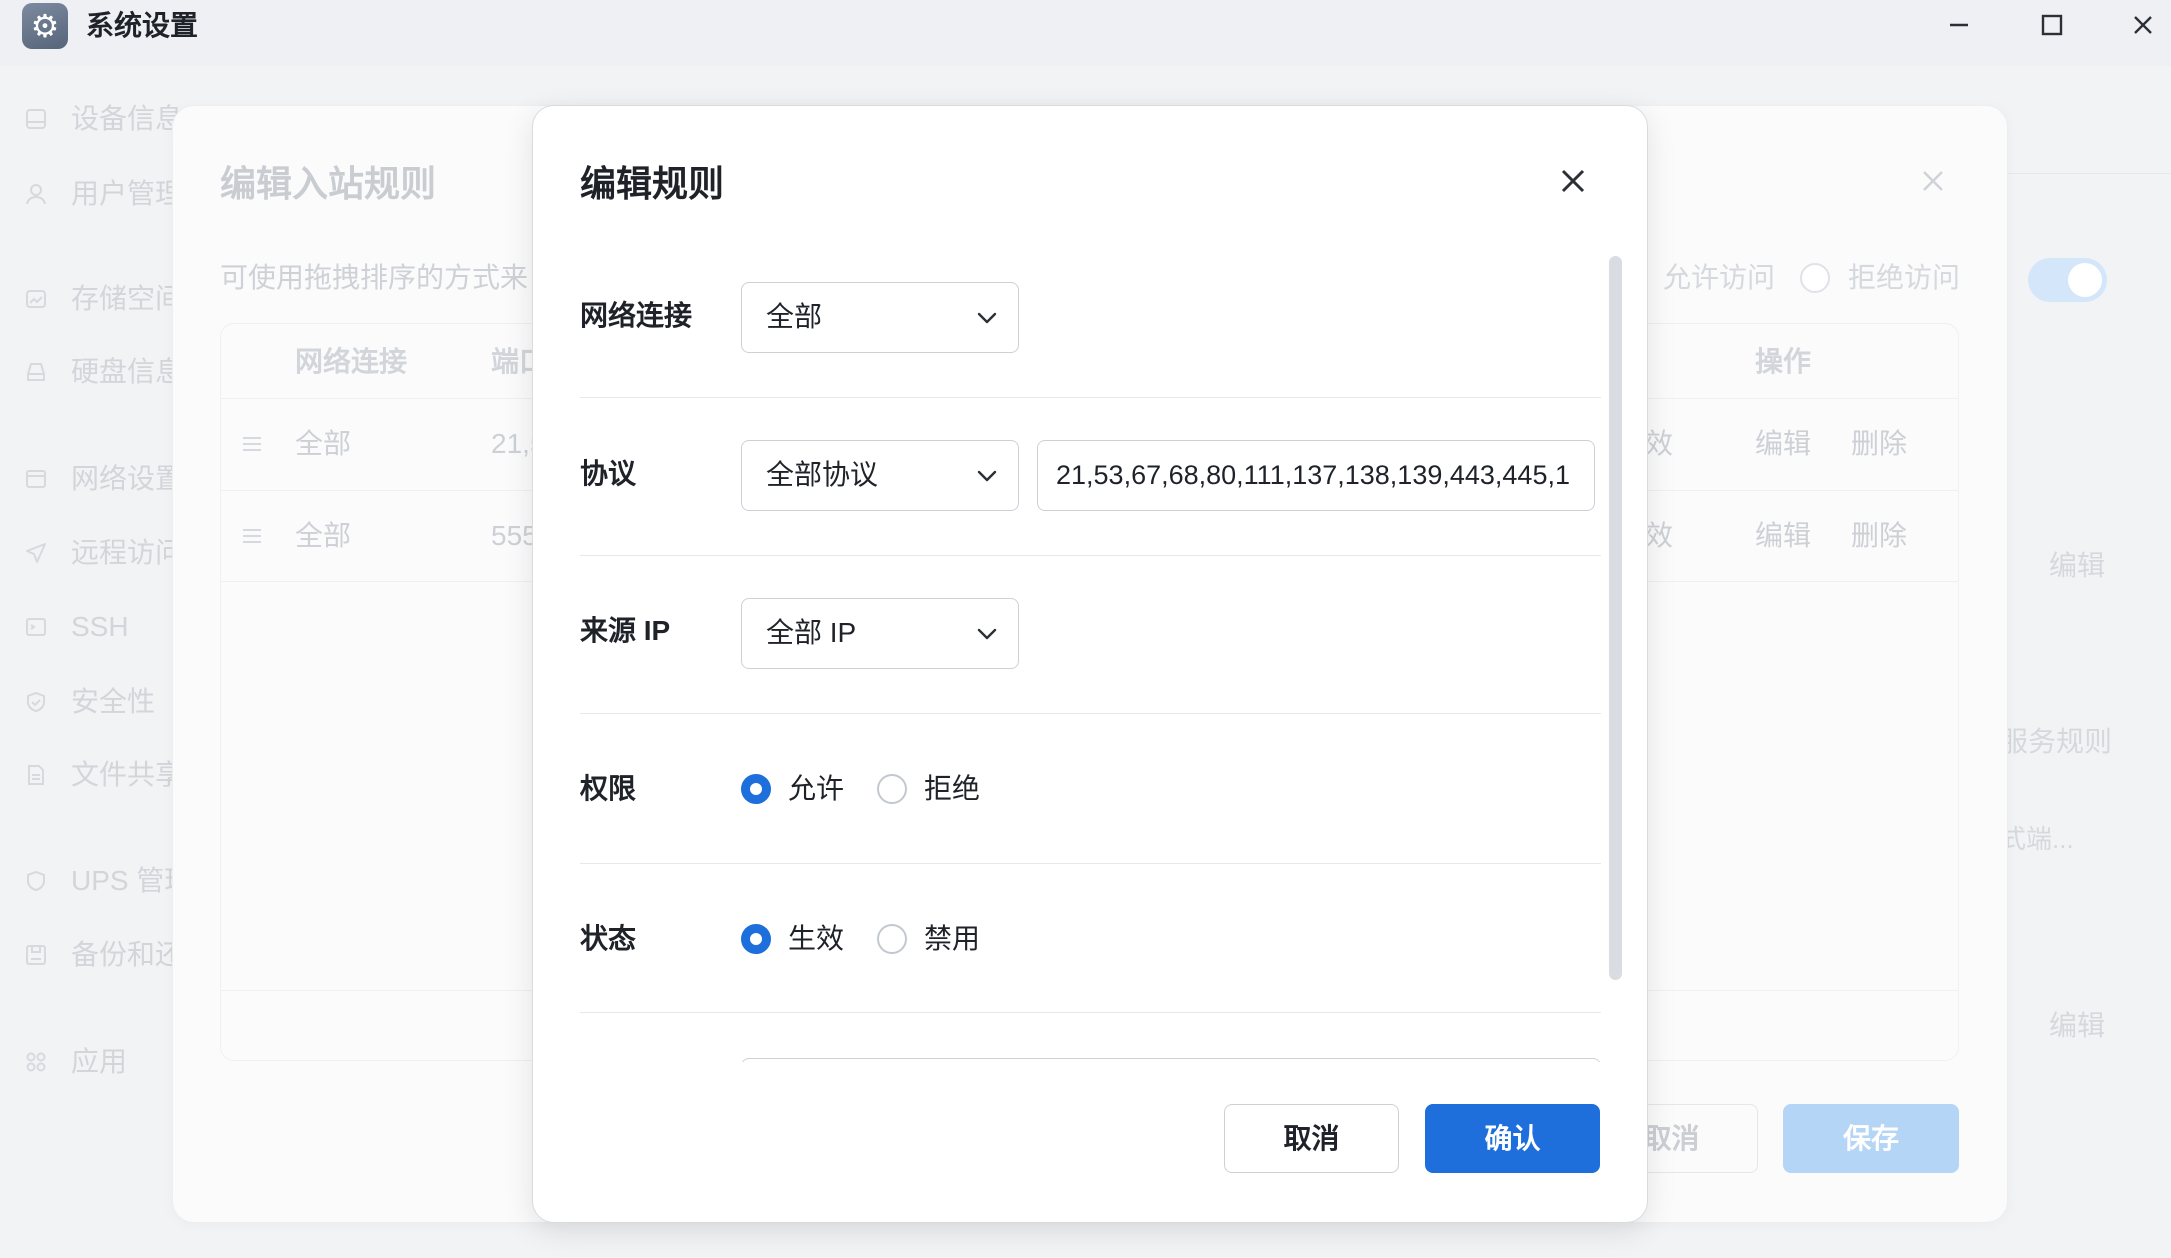 This screenshot has width=2171, height=1258. What do you see at coordinates (1085, 33) in the screenshot?
I see `title-bar: ⚙ 系统设置` at bounding box center [1085, 33].